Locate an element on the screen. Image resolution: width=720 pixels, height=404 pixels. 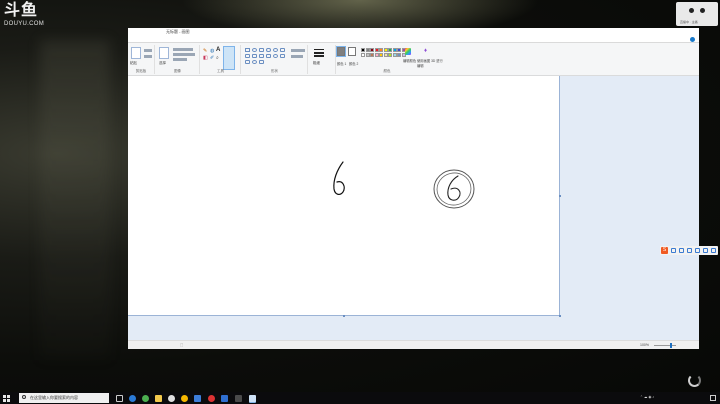
help-icon is located at coordinates (692, 39).